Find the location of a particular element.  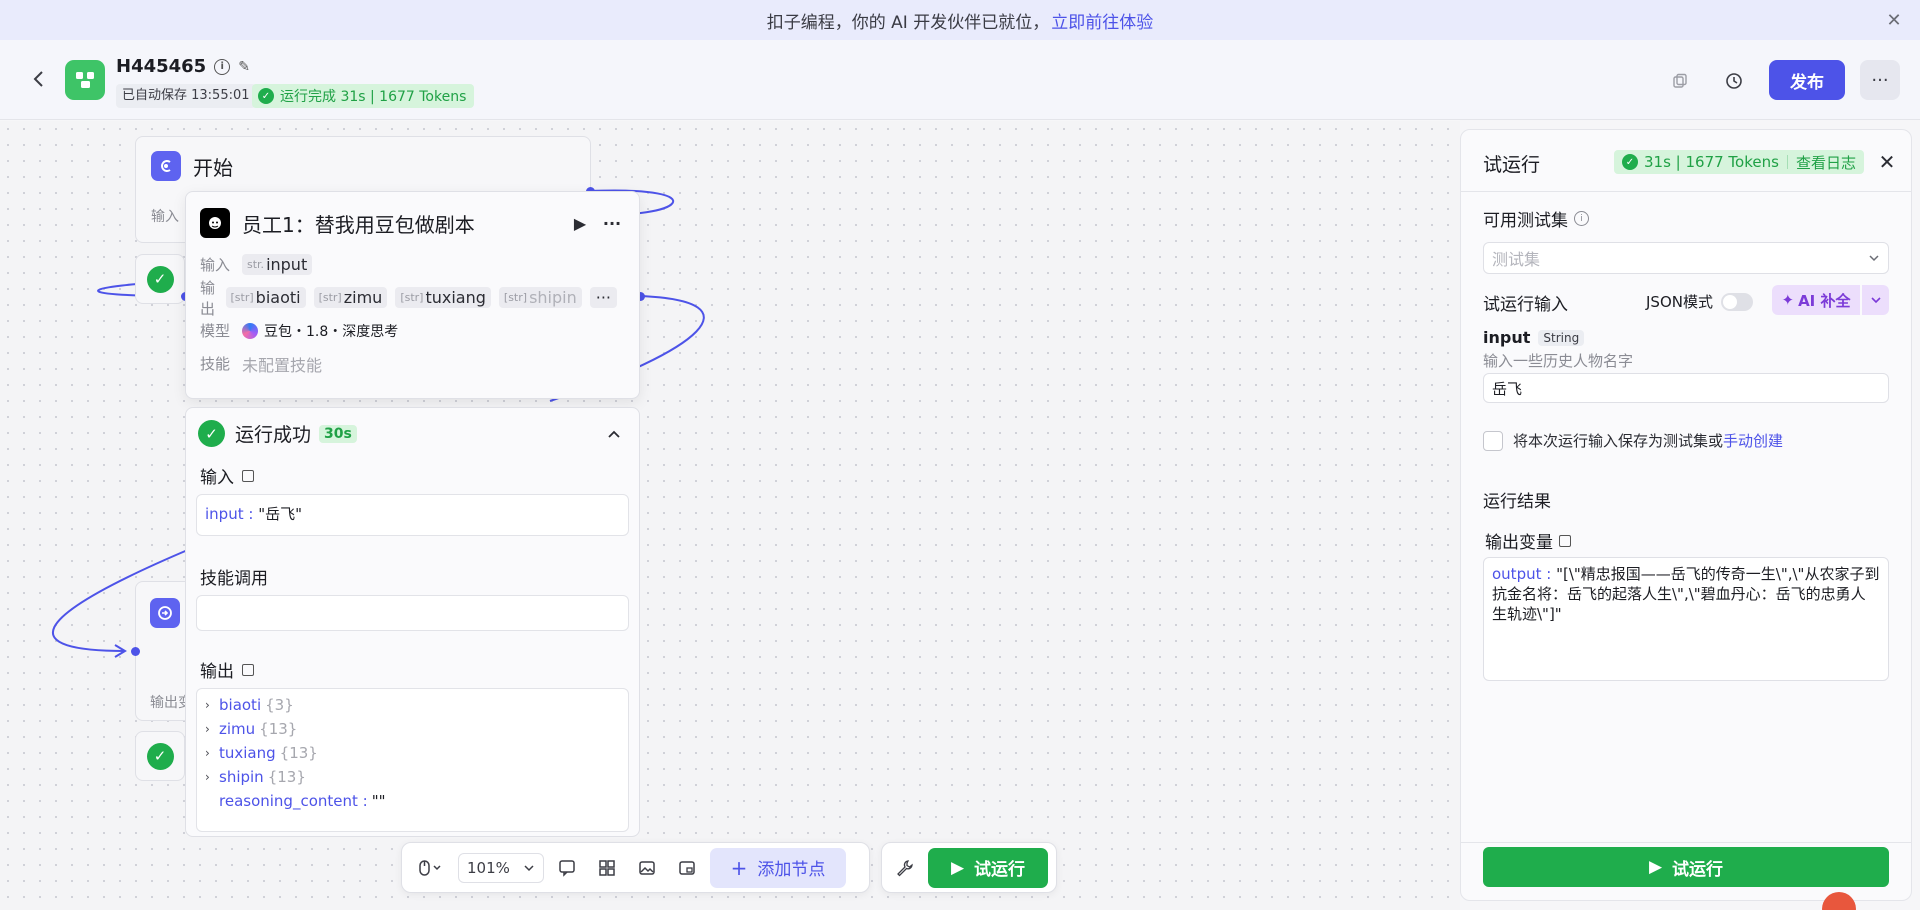

testset-section: 可用测试集 i is located at coordinates (1536, 218).